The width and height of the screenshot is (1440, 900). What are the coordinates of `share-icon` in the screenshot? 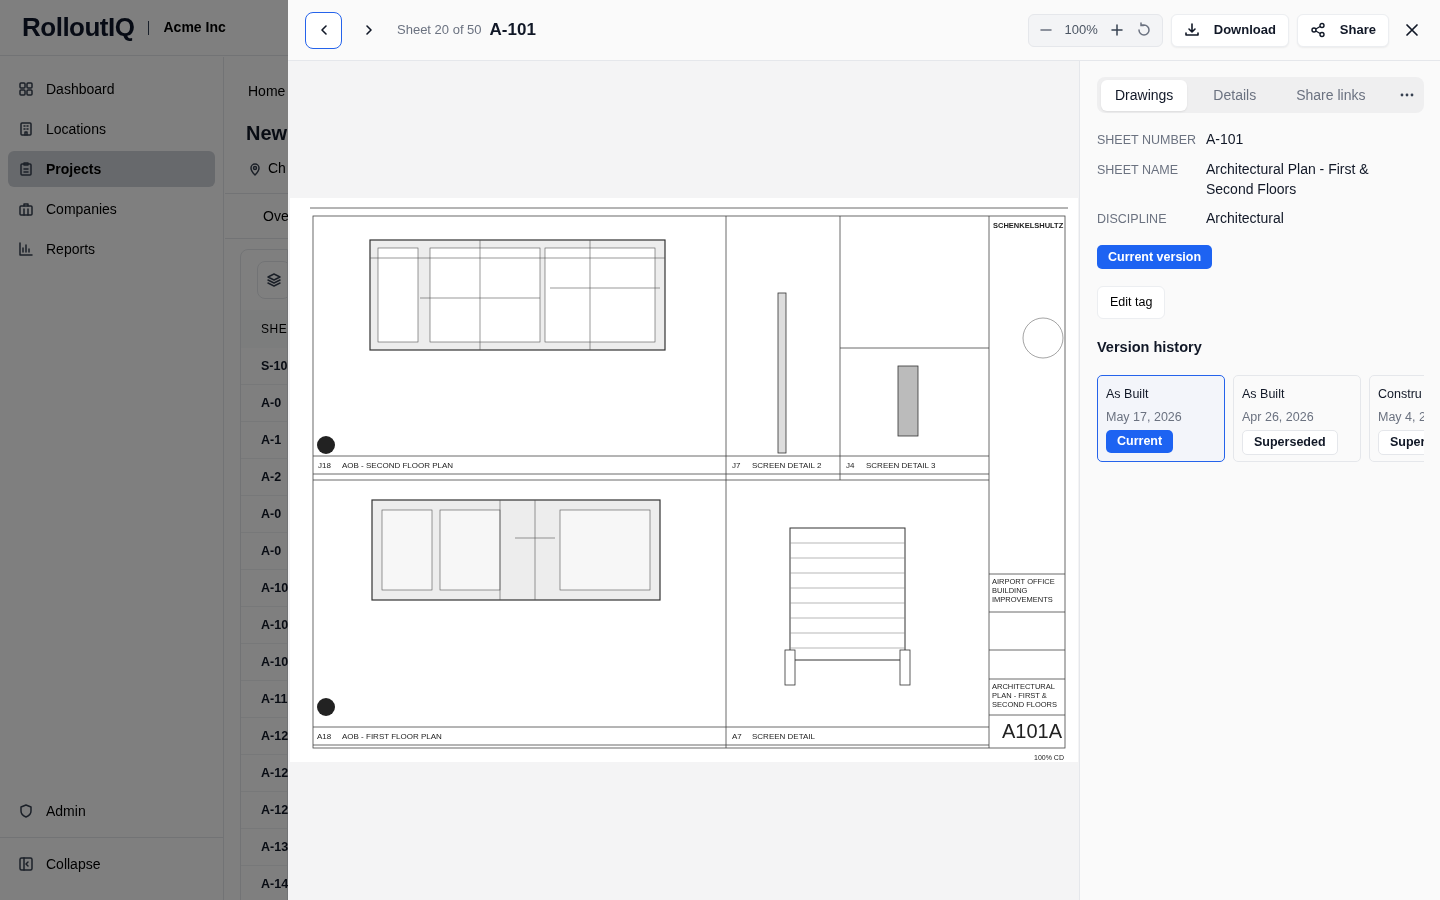 It's located at (1317, 30).